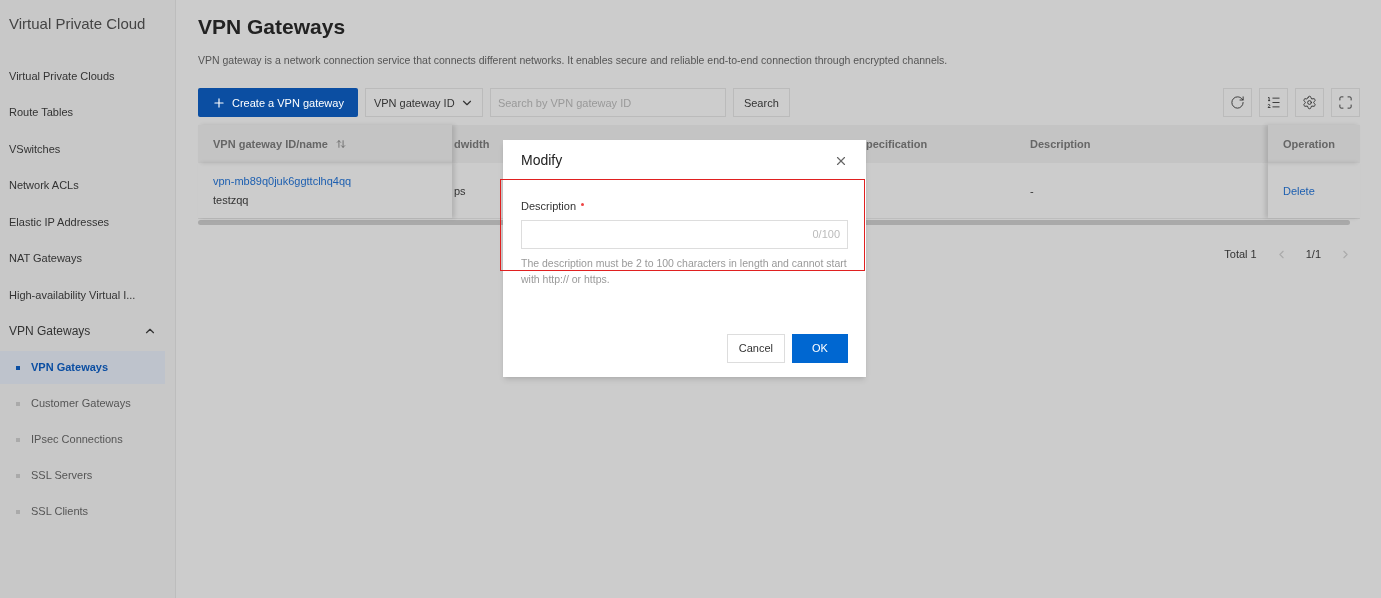  I want to click on settings-button, so click(1309, 103).